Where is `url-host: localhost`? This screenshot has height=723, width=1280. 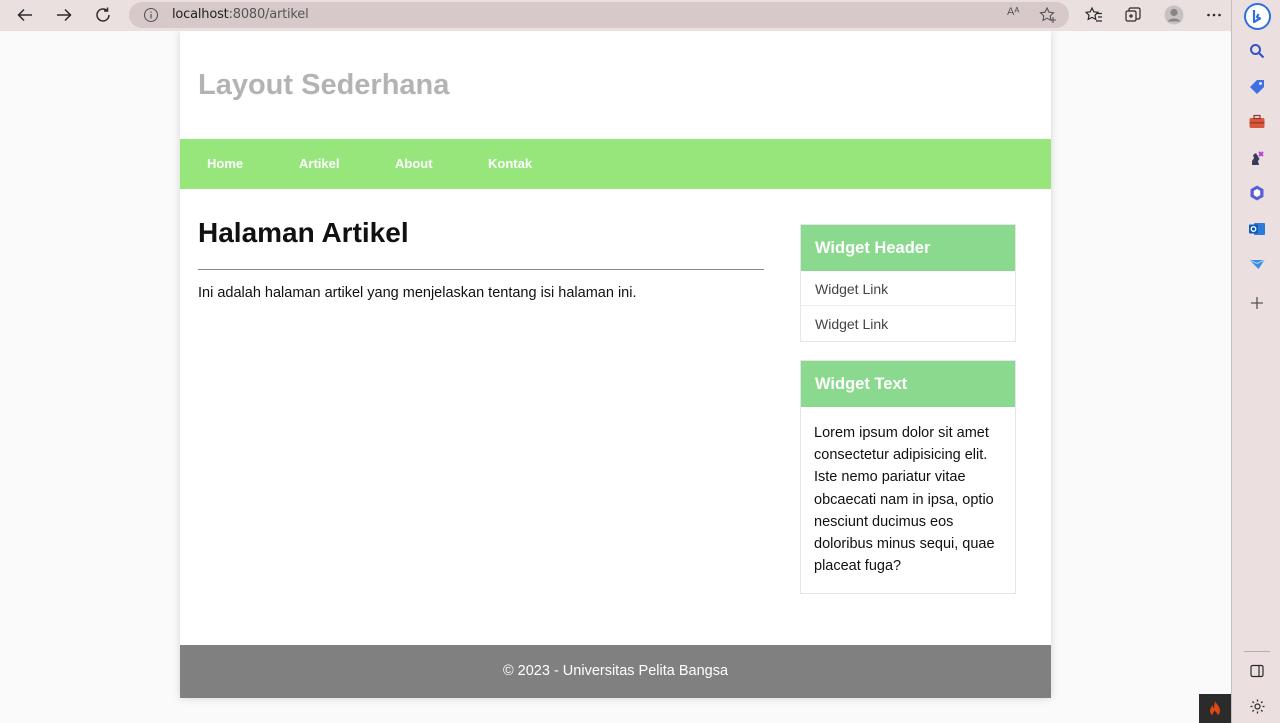
url-host: localhost is located at coordinates (200, 14).